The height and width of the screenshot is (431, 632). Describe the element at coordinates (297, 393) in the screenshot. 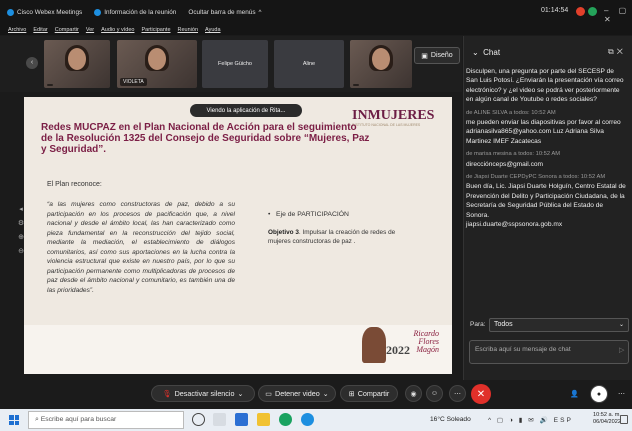

I see `stop-video-button: ▭ Detener video ⌄` at that location.